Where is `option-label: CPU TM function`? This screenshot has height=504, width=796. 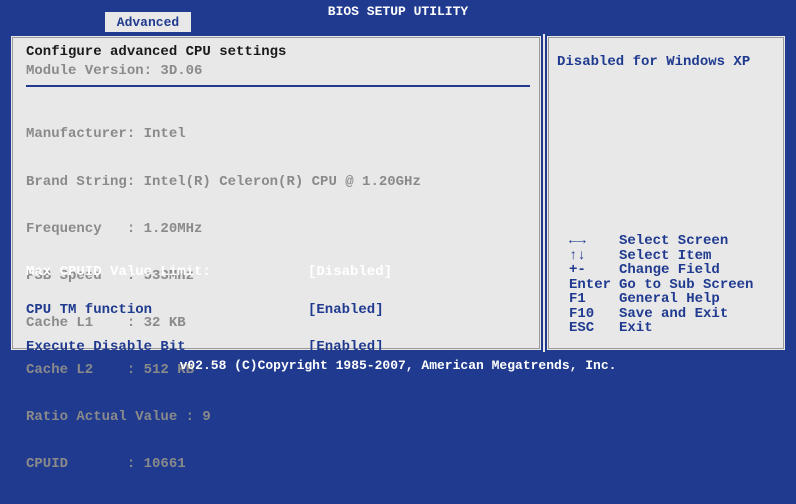
option-label: CPU TM function is located at coordinates (89, 309).